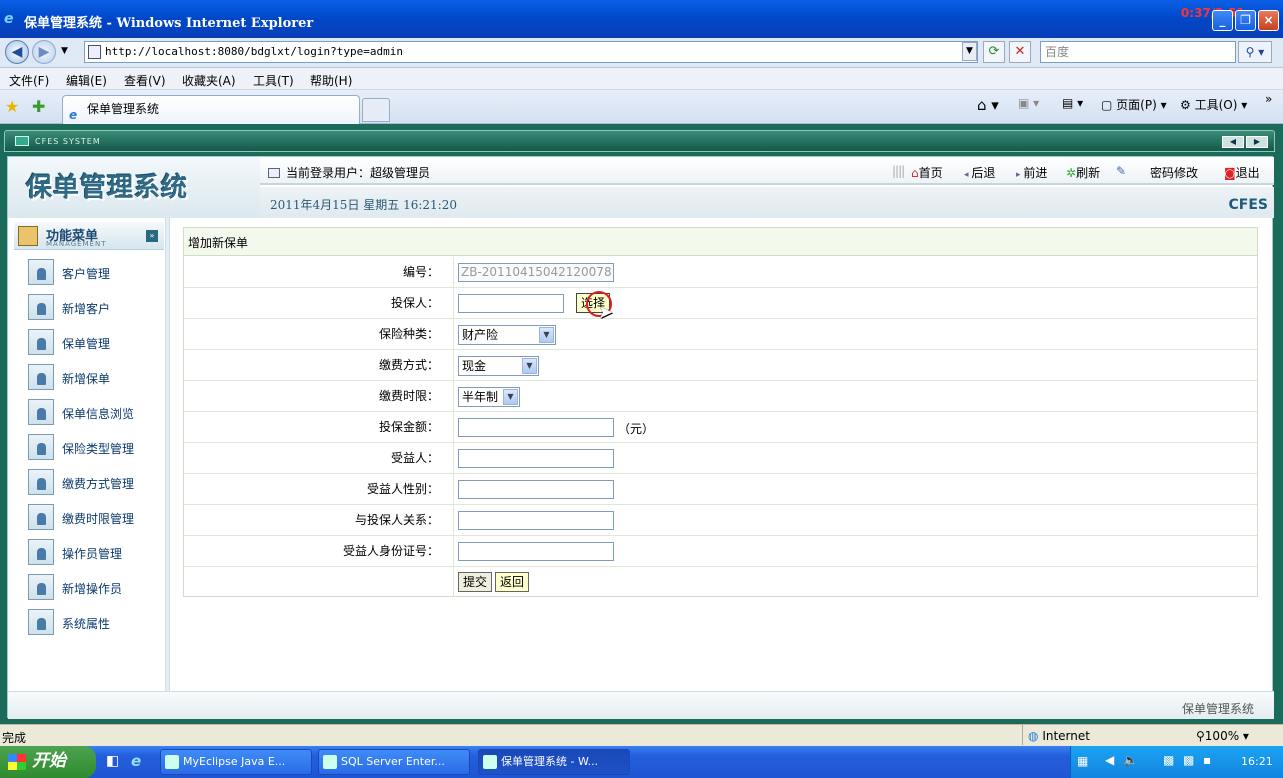 The width and height of the screenshot is (1283, 778). I want to click on amount-input, so click(536, 427).